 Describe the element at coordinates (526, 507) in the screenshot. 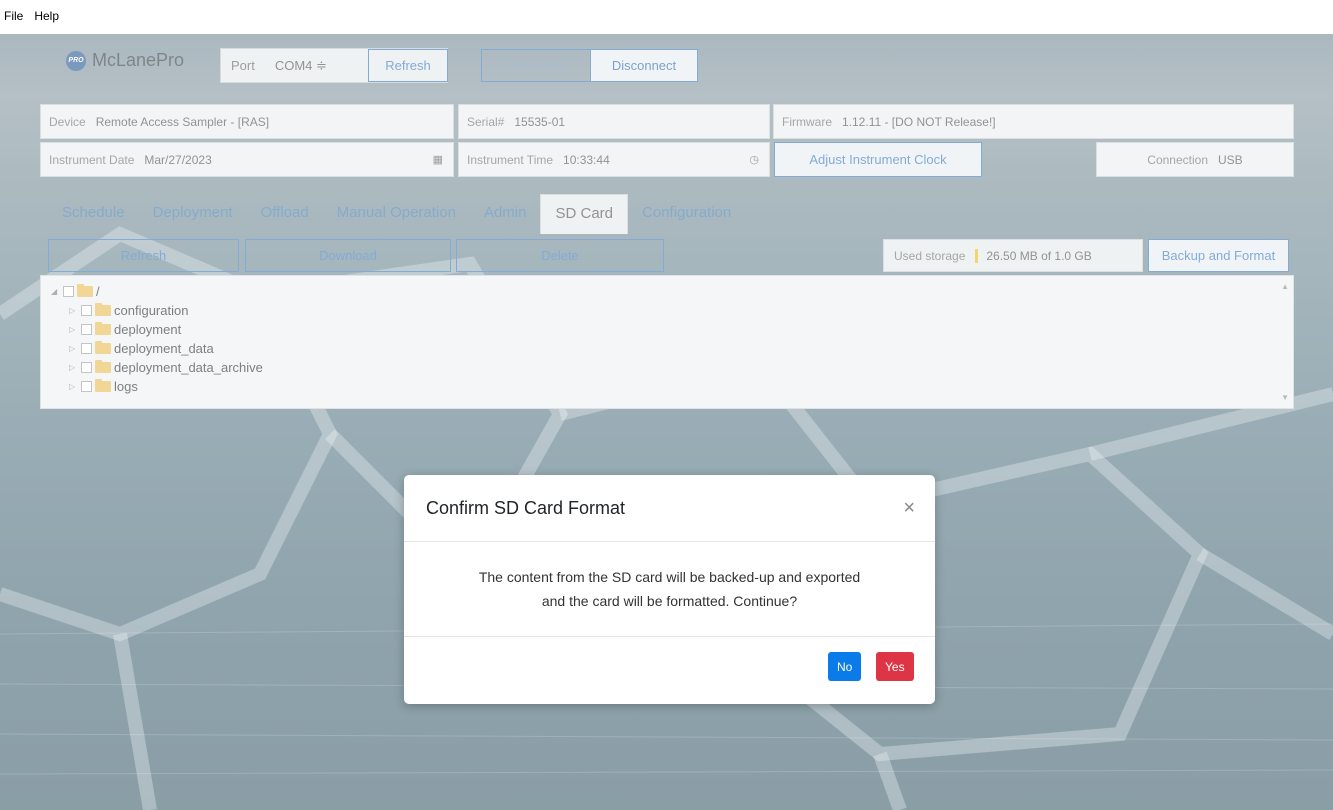

I see `modal-title: Confirm SD Card Format` at that location.